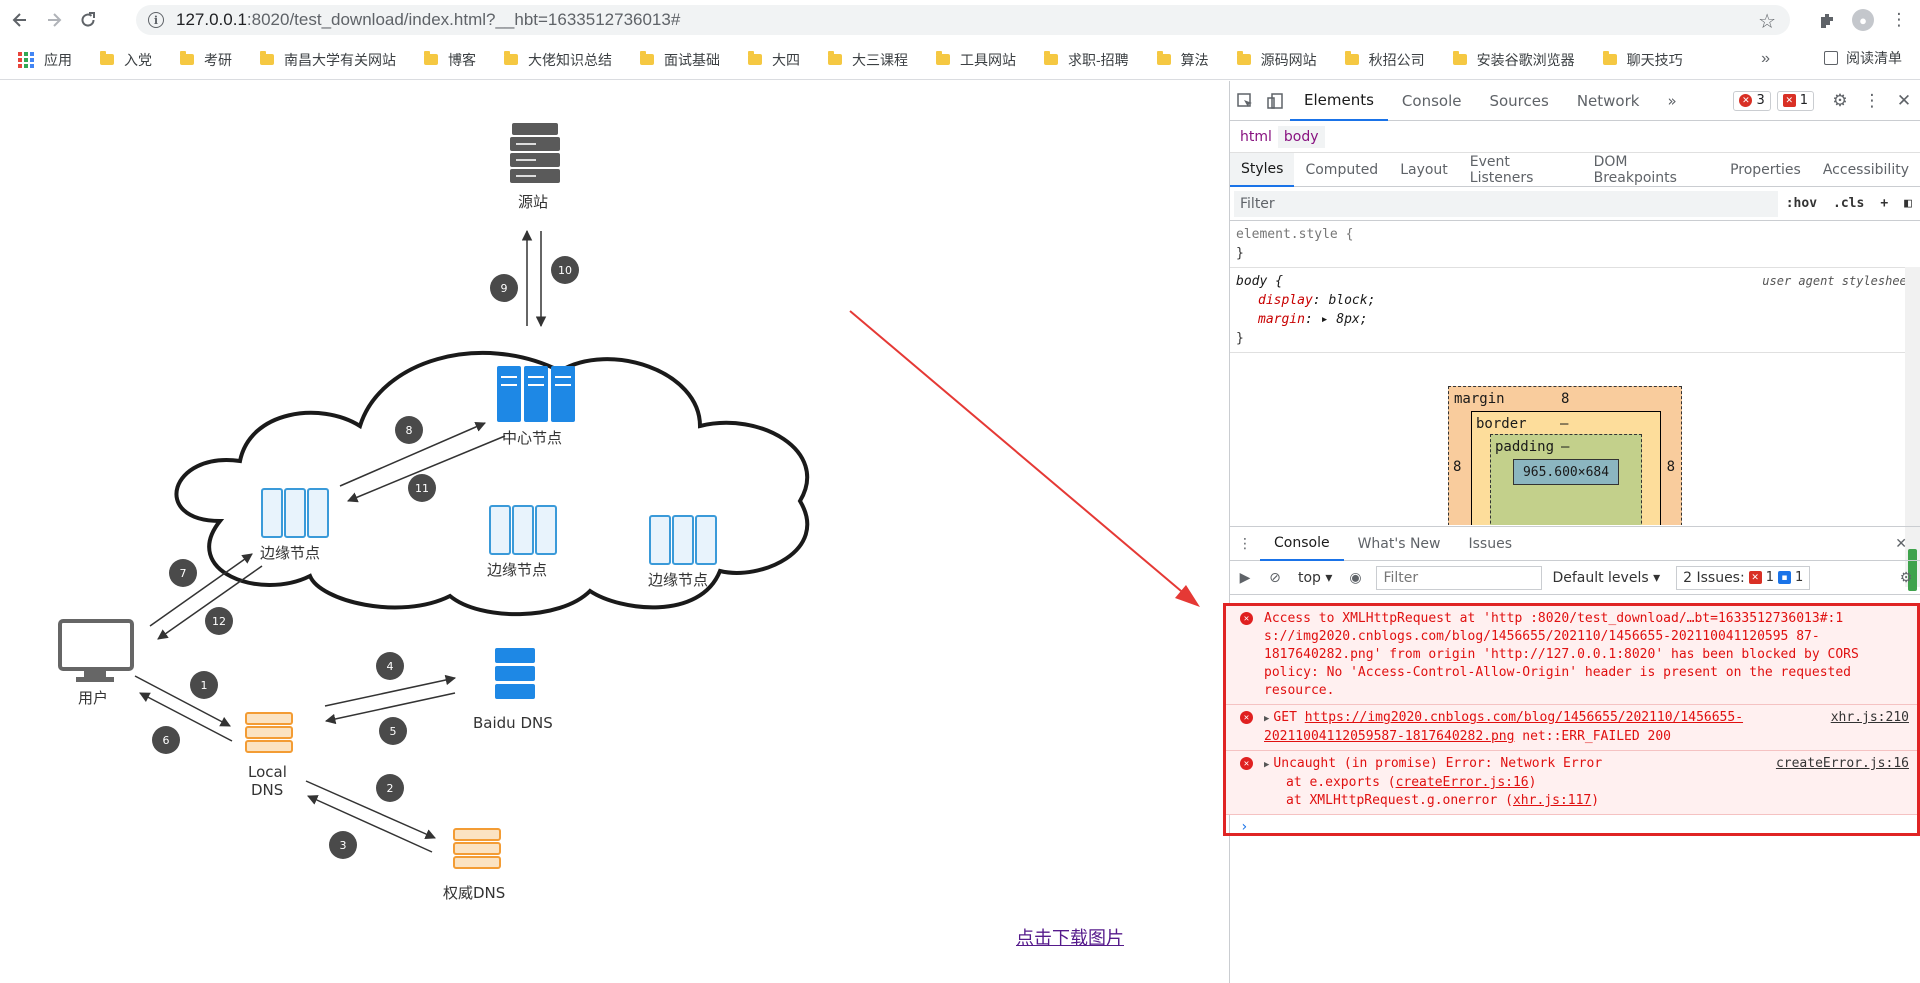  I want to click on bookmark-item: 博客, so click(450, 60).